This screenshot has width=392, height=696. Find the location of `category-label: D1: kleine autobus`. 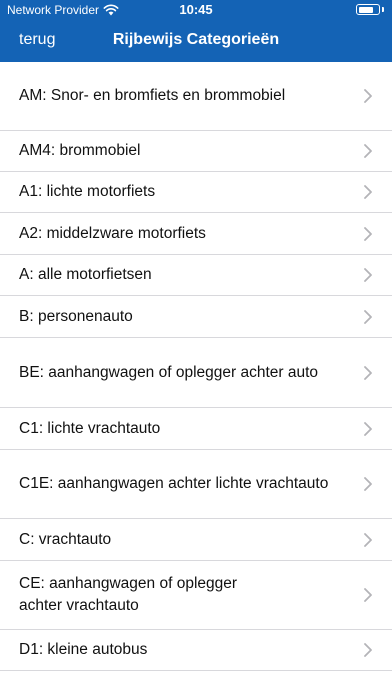

category-label: D1: kleine autobus is located at coordinates (181, 650).